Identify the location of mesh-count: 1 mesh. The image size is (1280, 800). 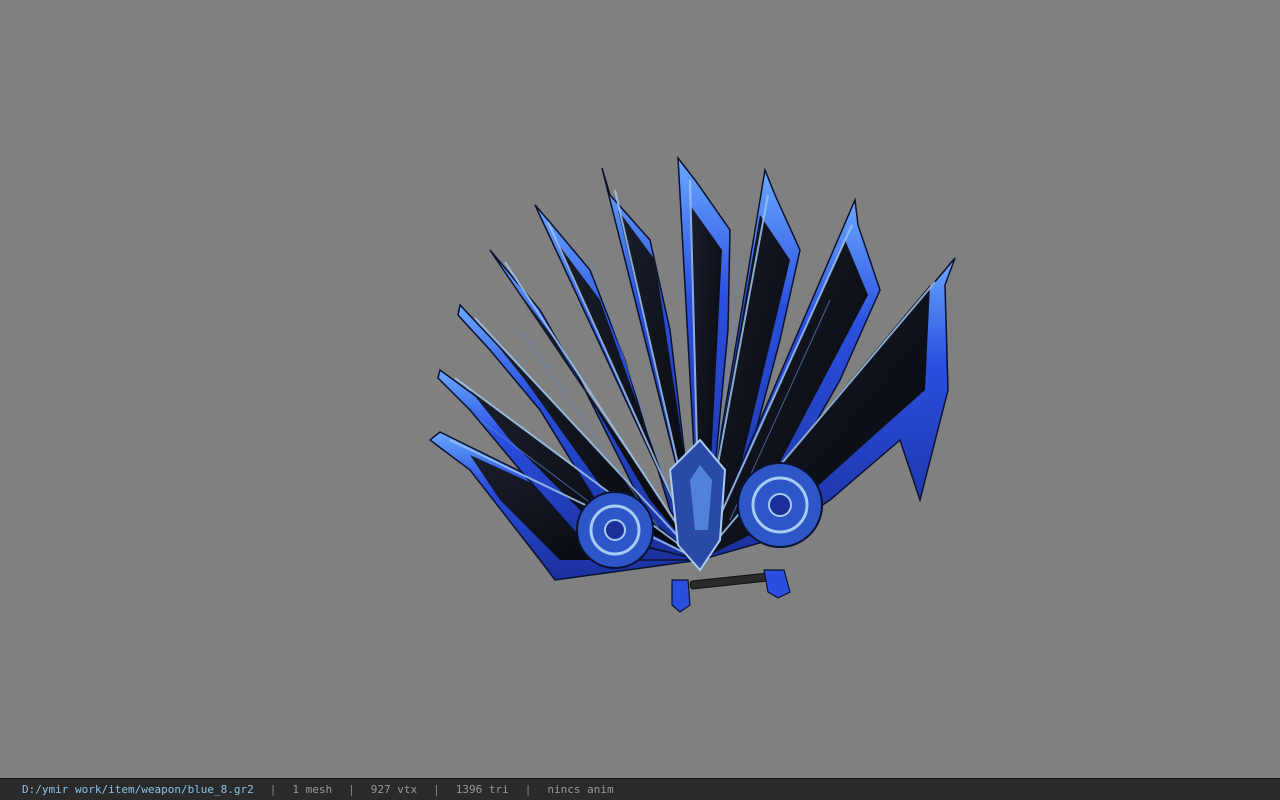
(312, 789).